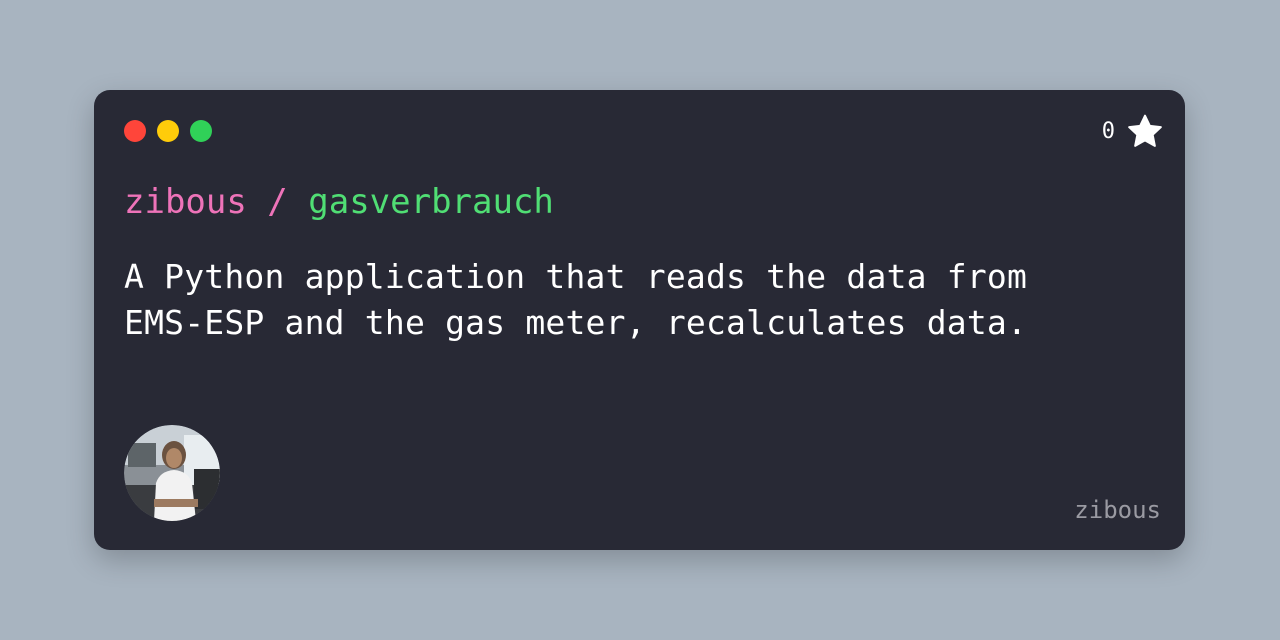 The height and width of the screenshot is (640, 1280). Describe the element at coordinates (135, 131) in the screenshot. I see `close-dot` at that location.